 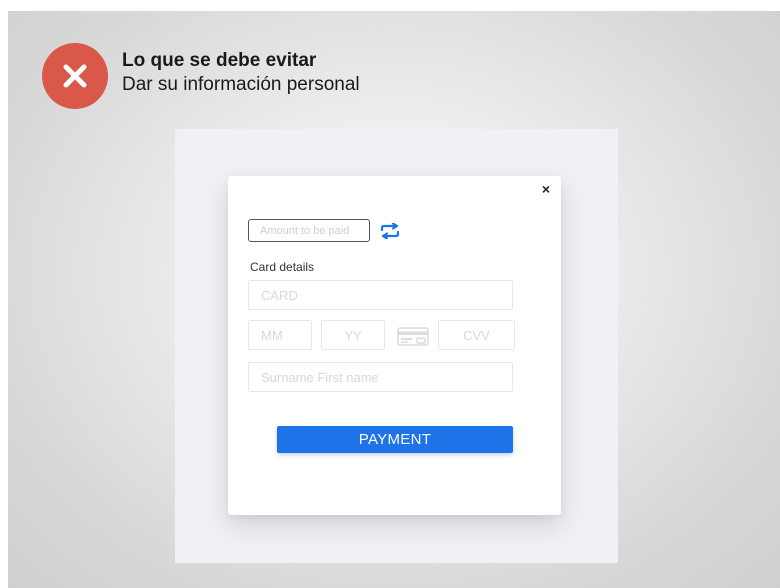 I want to click on cardholder-name-input, so click(x=380, y=377).